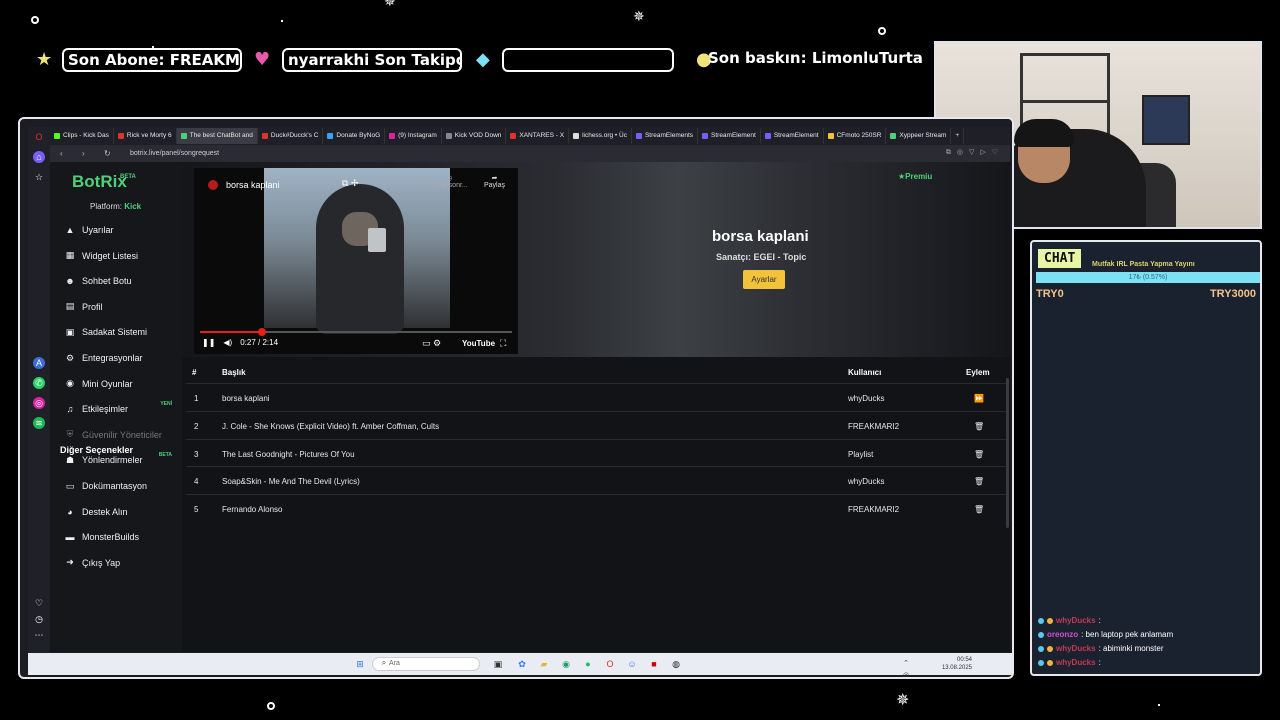 The image size is (1280, 720). Describe the element at coordinates (600, 136) in the screenshot. I see `browser-tab: lichess.org • Üc` at that location.